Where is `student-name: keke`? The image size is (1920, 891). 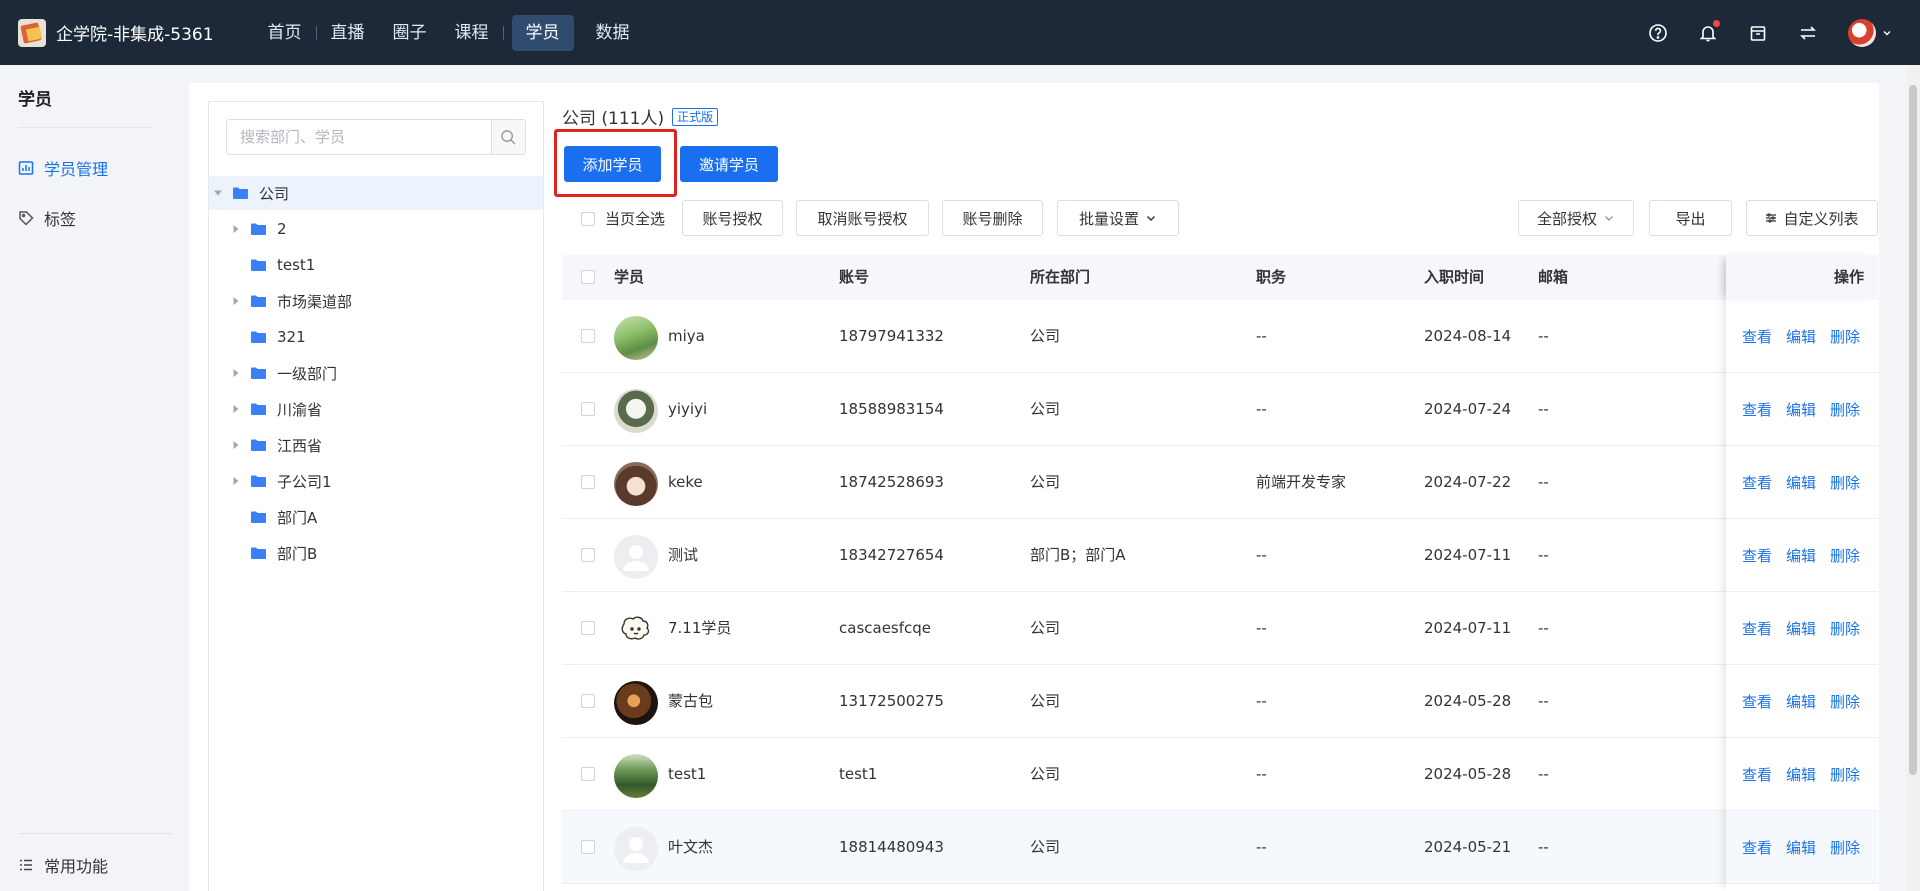 student-name: keke is located at coordinates (685, 482).